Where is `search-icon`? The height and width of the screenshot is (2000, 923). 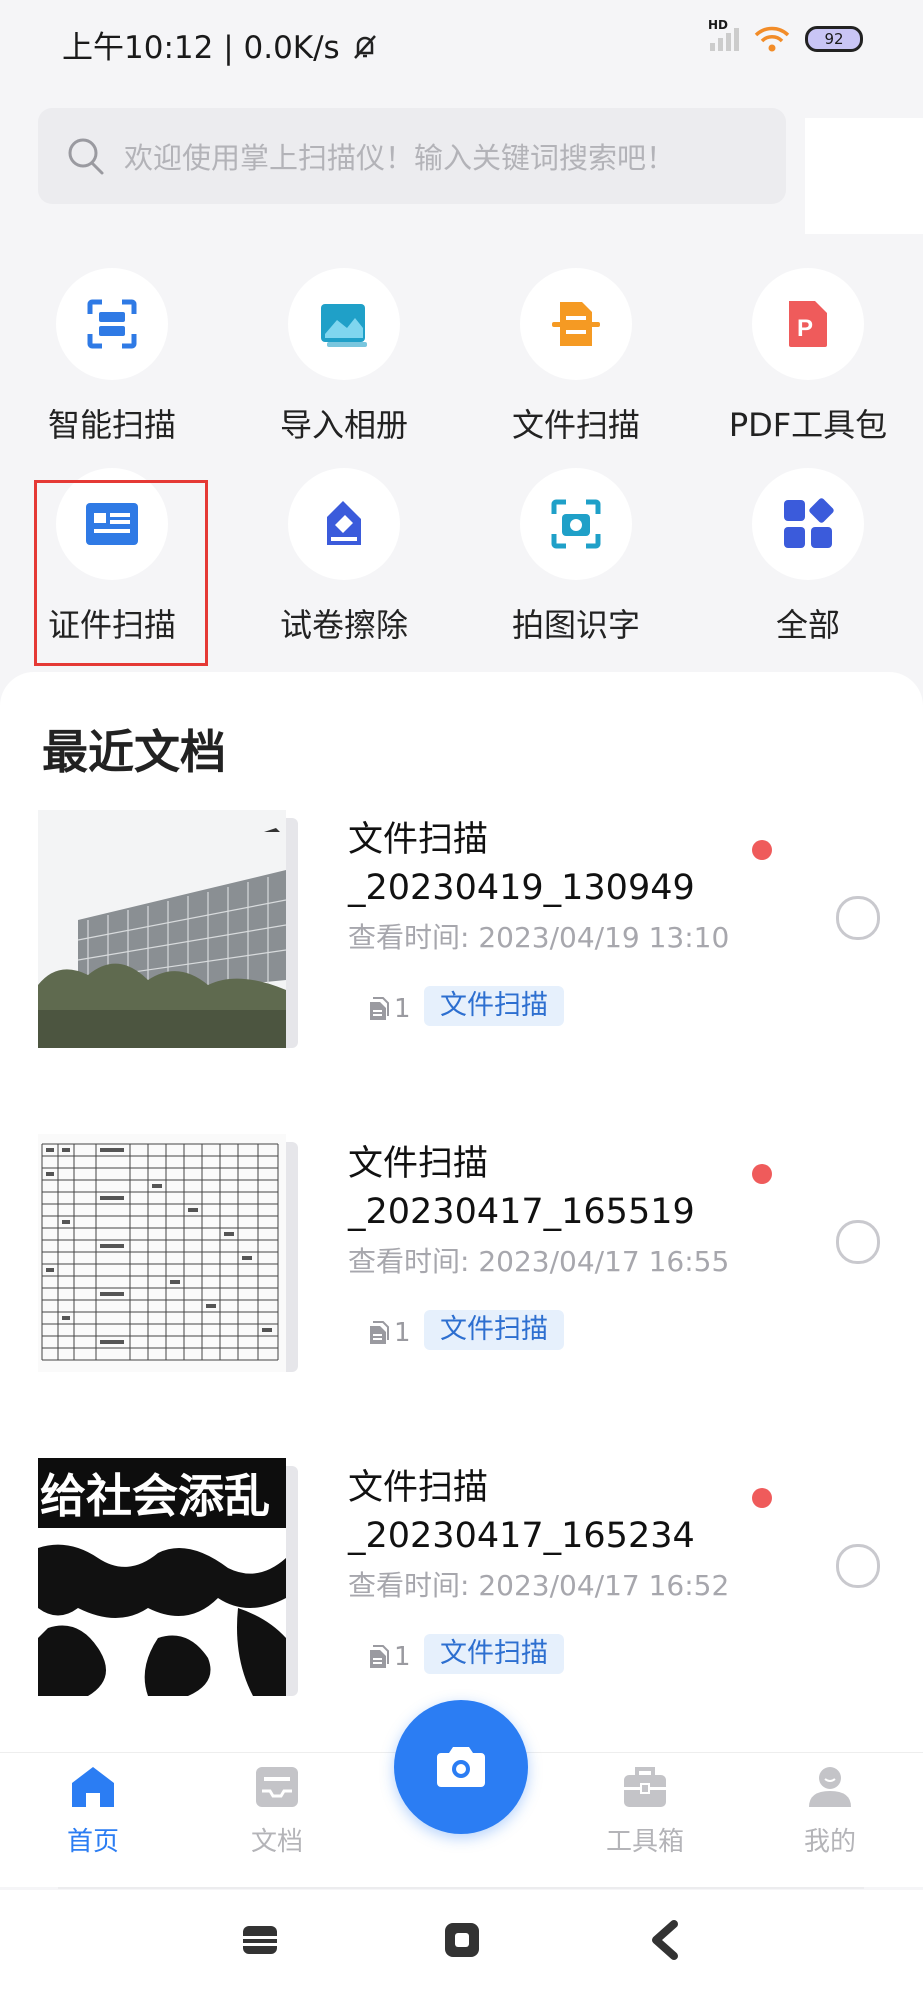
search-icon is located at coordinates (86, 156).